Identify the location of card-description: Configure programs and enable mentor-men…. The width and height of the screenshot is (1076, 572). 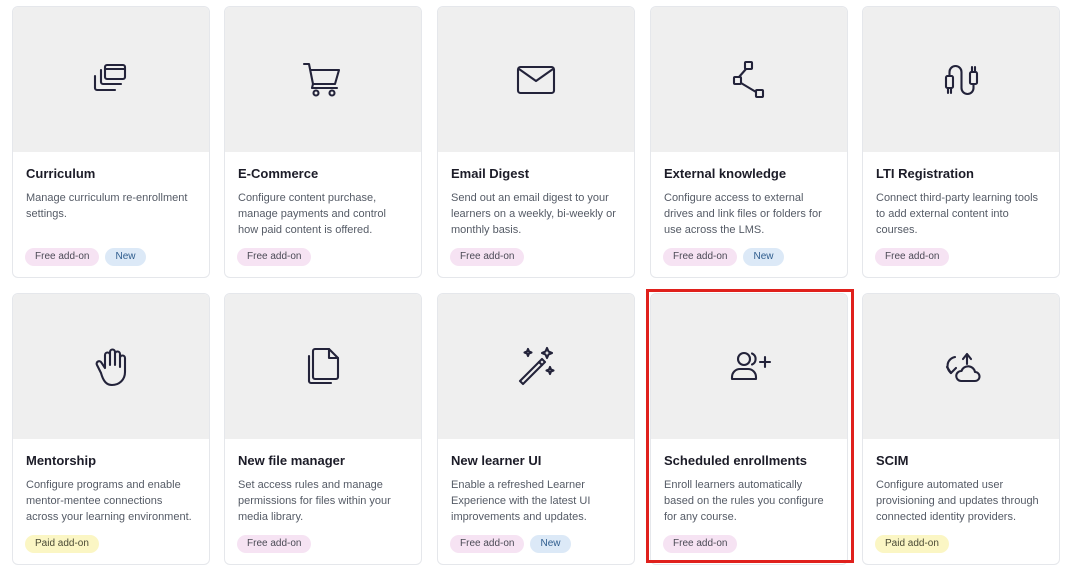
(109, 501).